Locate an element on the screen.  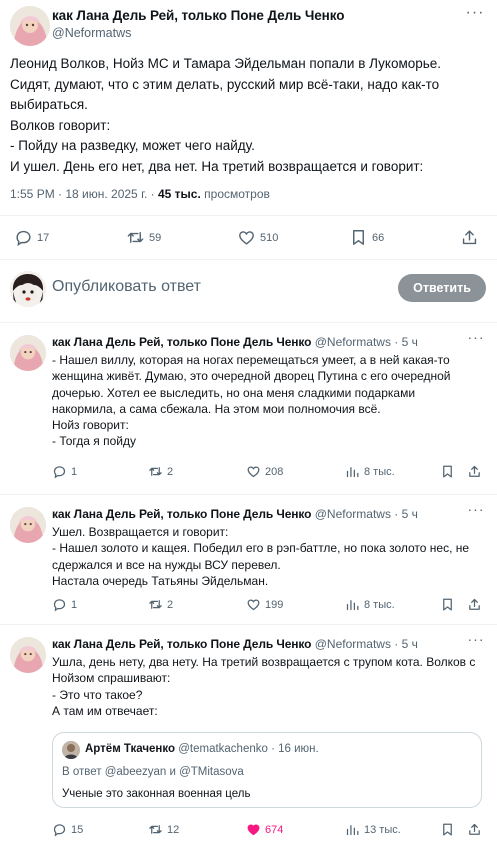
reply-button: 15 is located at coordinates (67, 829).